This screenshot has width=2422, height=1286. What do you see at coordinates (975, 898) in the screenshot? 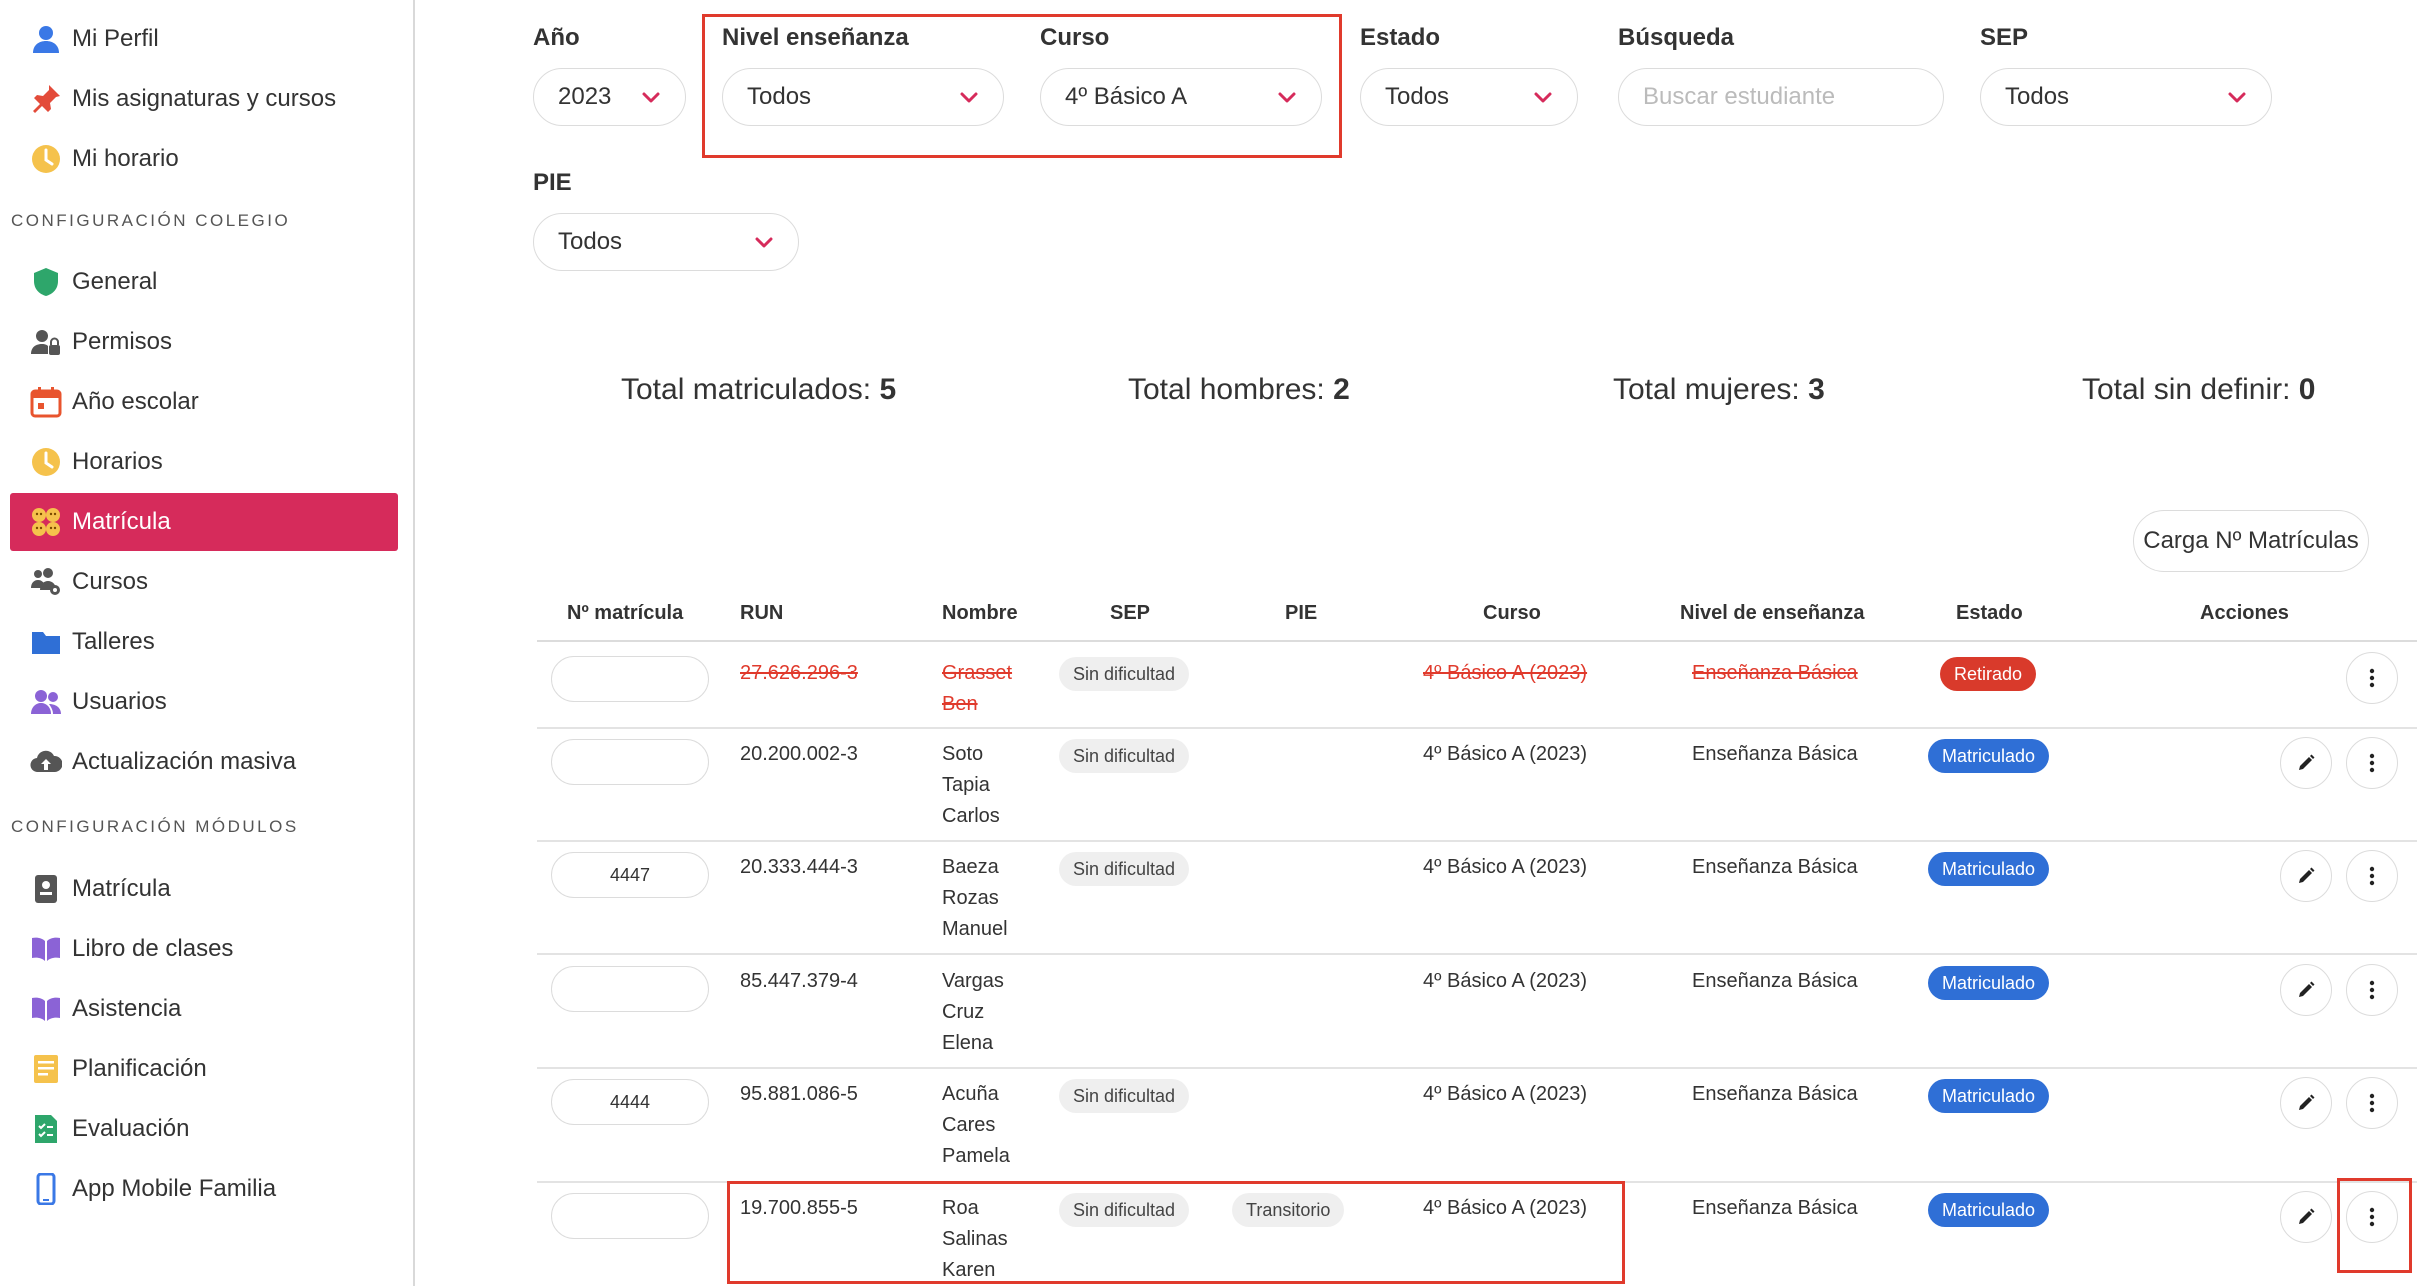
I see `cell-nombre: Baeza Rozas Manuel` at bounding box center [975, 898].